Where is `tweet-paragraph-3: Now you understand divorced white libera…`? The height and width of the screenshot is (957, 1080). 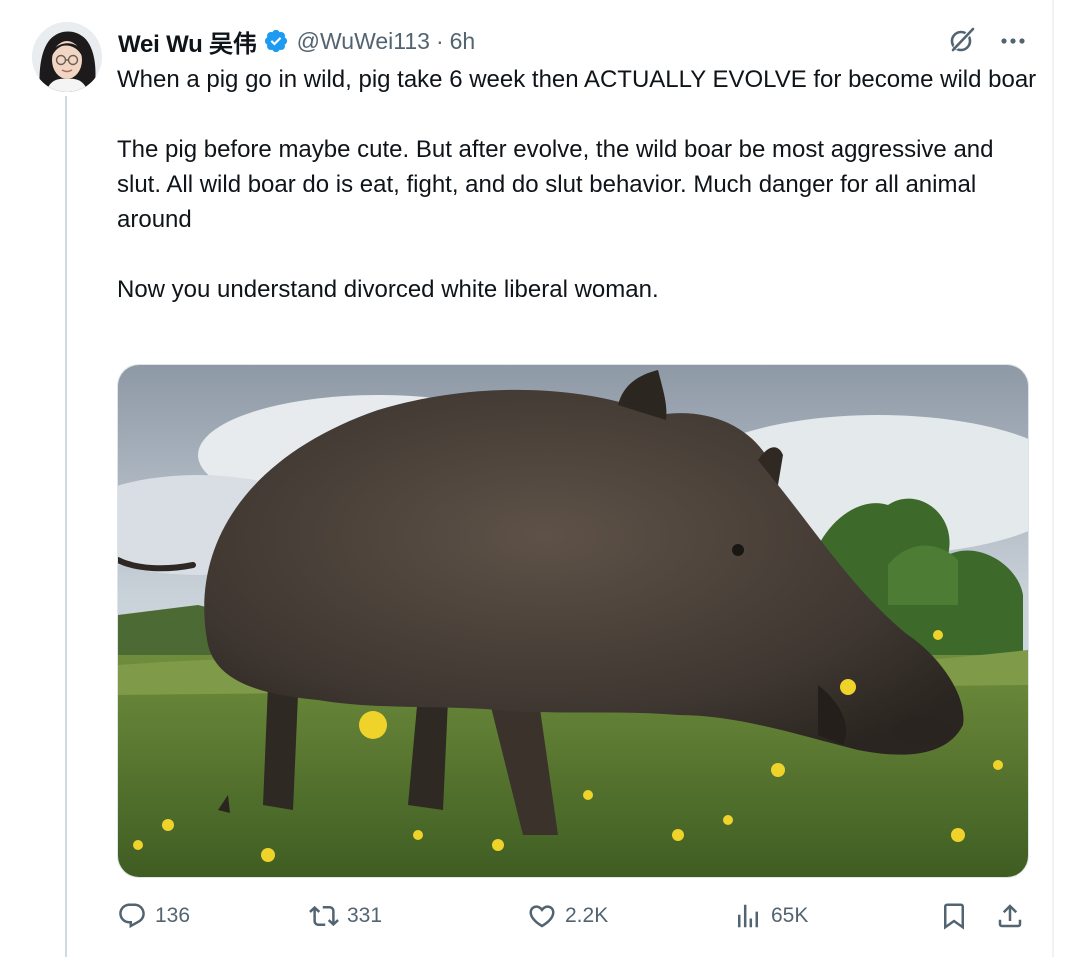 tweet-paragraph-3: Now you understand divorced white libera… is located at coordinates (388, 289).